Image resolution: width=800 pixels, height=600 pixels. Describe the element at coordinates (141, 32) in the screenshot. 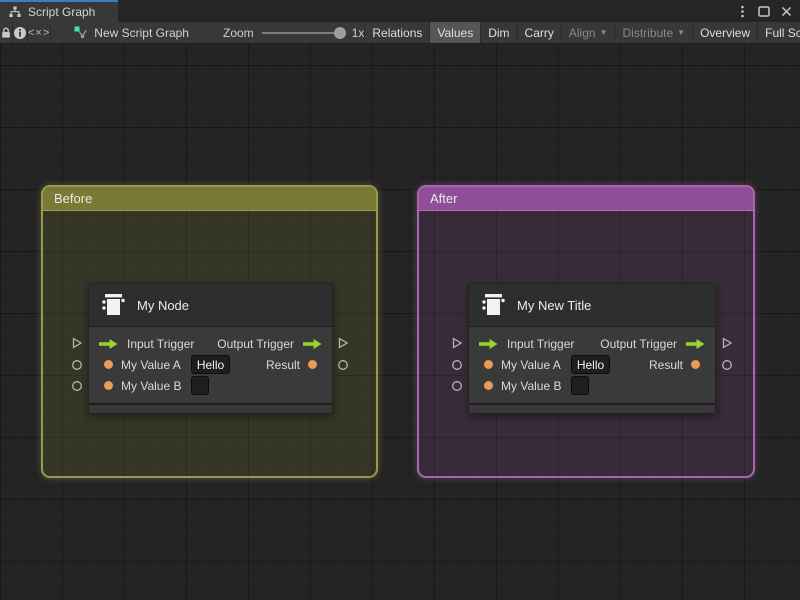

I see `graph-name-label: New Script Graph` at that location.